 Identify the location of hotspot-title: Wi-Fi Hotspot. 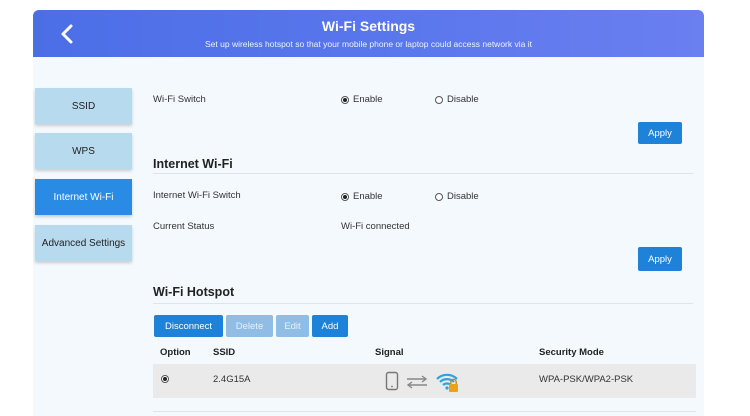
(194, 292).